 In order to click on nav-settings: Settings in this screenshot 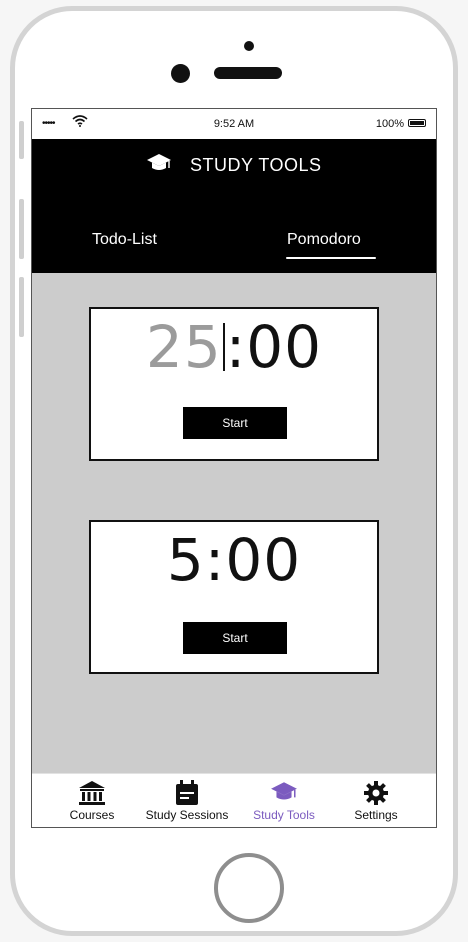, I will do `click(376, 801)`.